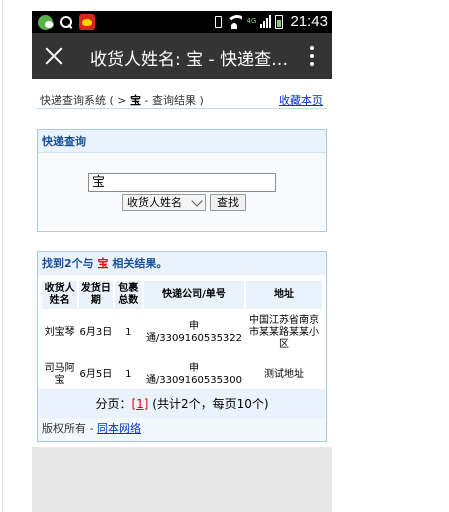  I want to click on recipient-name: 司马阿宝, so click(59, 374).